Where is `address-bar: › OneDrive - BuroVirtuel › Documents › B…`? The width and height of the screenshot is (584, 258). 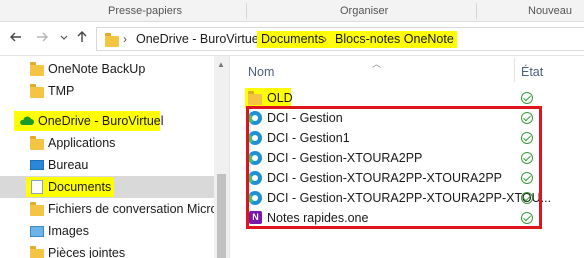
address-bar: › OneDrive - BuroVirtuel › Documents › B… is located at coordinates (340, 39).